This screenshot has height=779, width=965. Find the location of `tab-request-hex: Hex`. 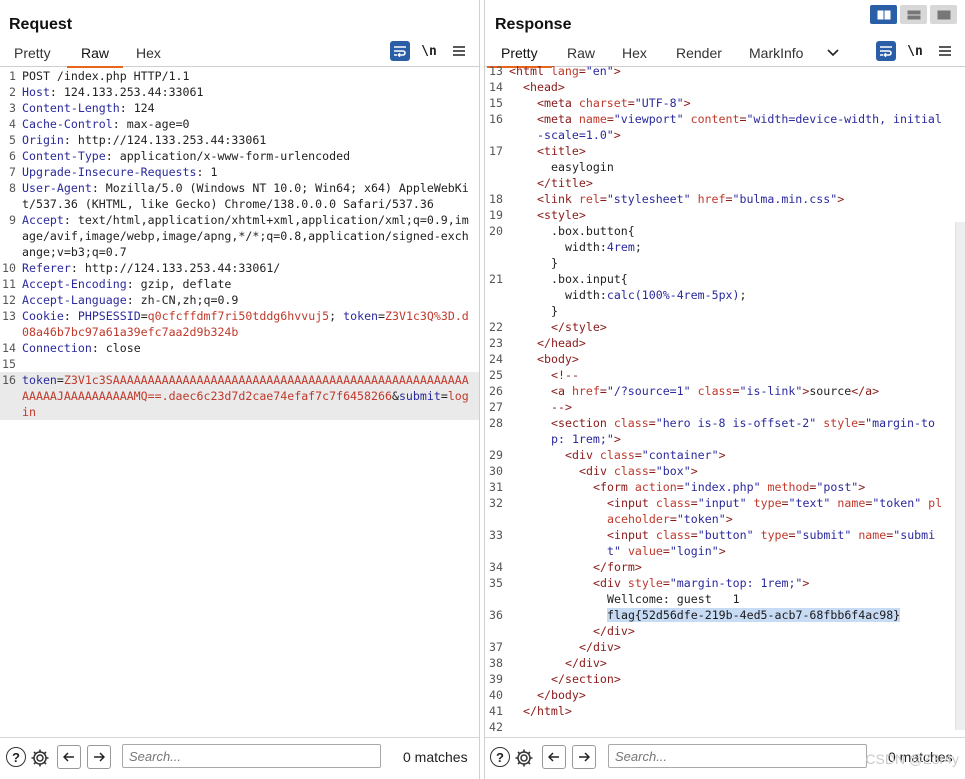

tab-request-hex: Hex is located at coordinates (148, 56).